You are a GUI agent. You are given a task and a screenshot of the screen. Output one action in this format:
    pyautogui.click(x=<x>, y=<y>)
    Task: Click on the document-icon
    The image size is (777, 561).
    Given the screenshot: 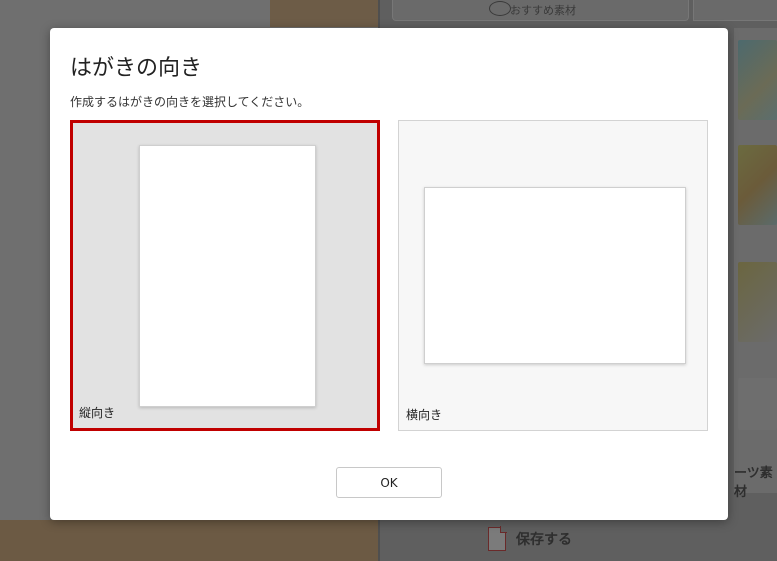 What is the action you would take?
    pyautogui.click(x=497, y=538)
    